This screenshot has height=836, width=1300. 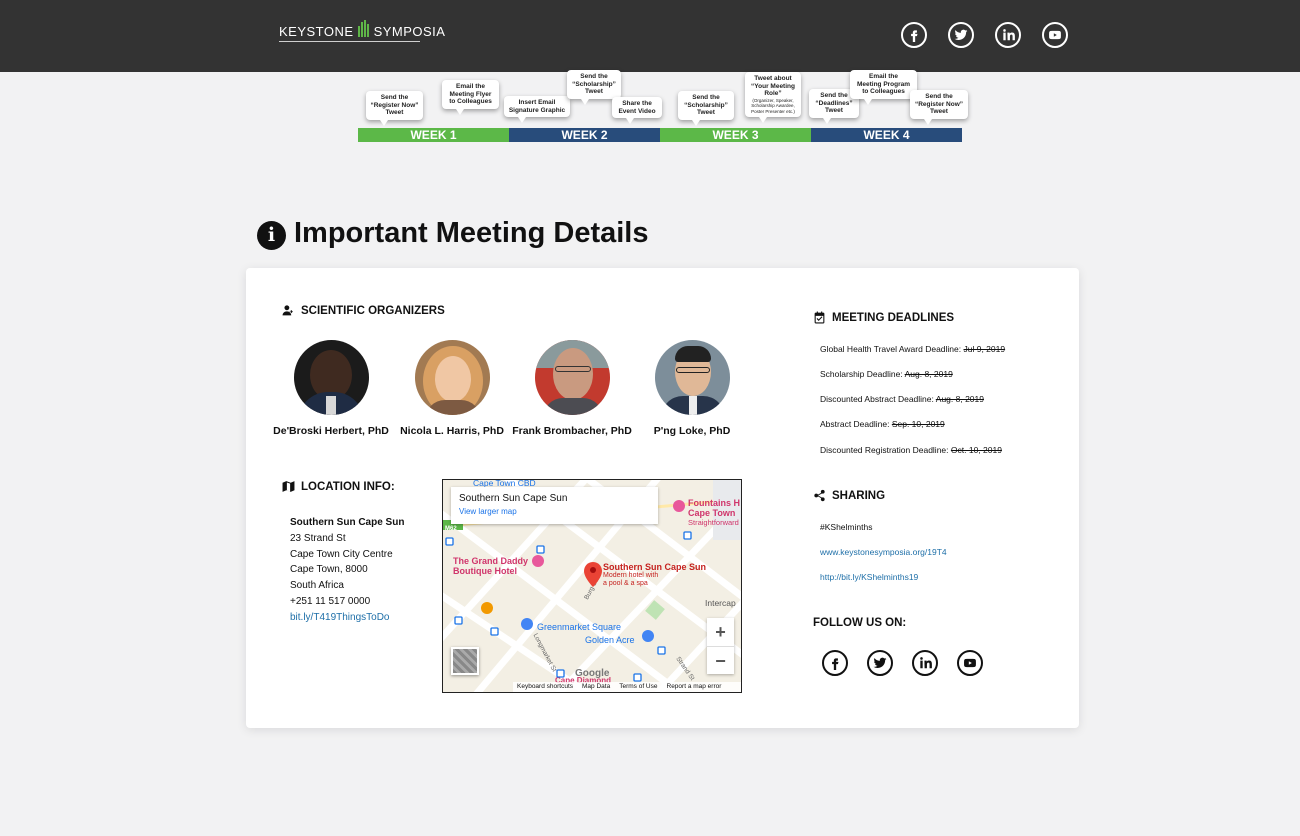 I want to click on hashtag: #KShelminths, so click(x=846, y=527).